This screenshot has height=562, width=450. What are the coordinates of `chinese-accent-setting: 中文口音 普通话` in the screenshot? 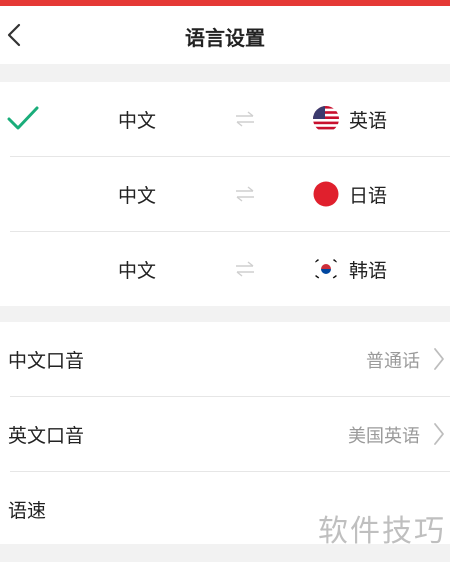 It's located at (225, 359).